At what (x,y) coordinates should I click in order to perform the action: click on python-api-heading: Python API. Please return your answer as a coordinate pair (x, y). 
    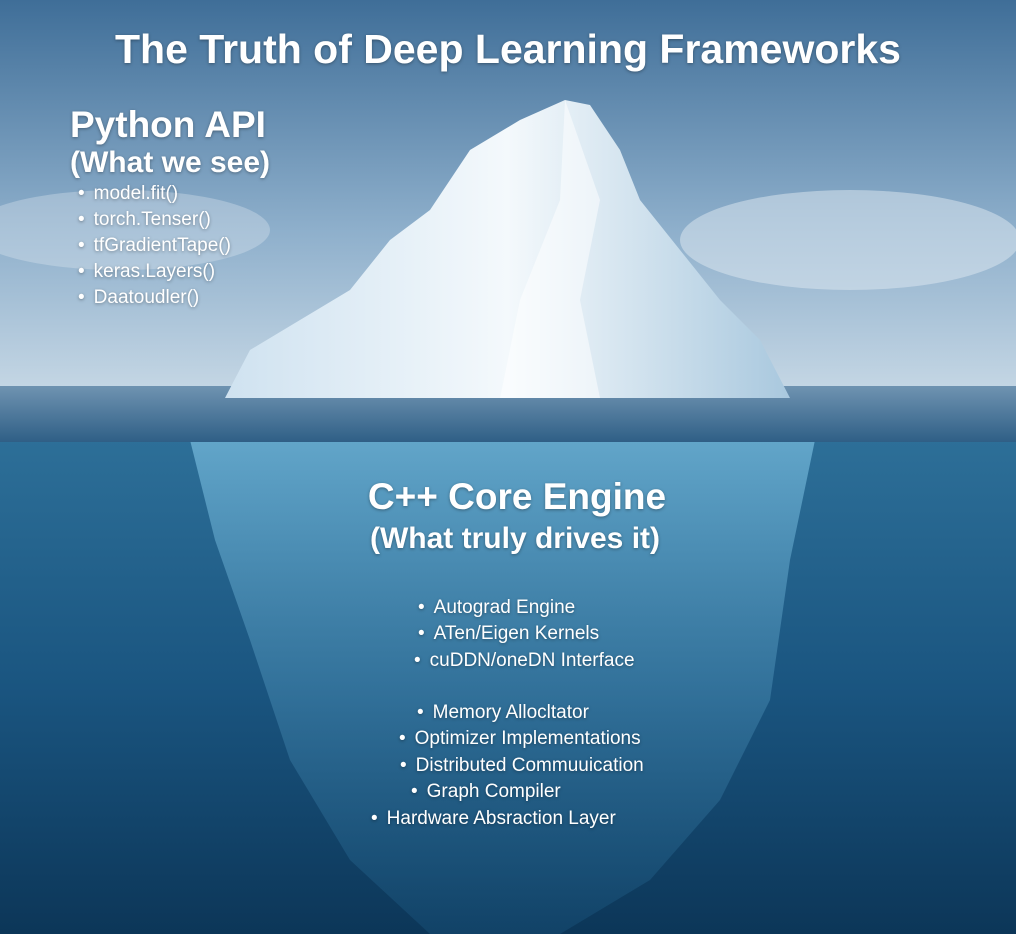
    Looking at the image, I should click on (168, 124).